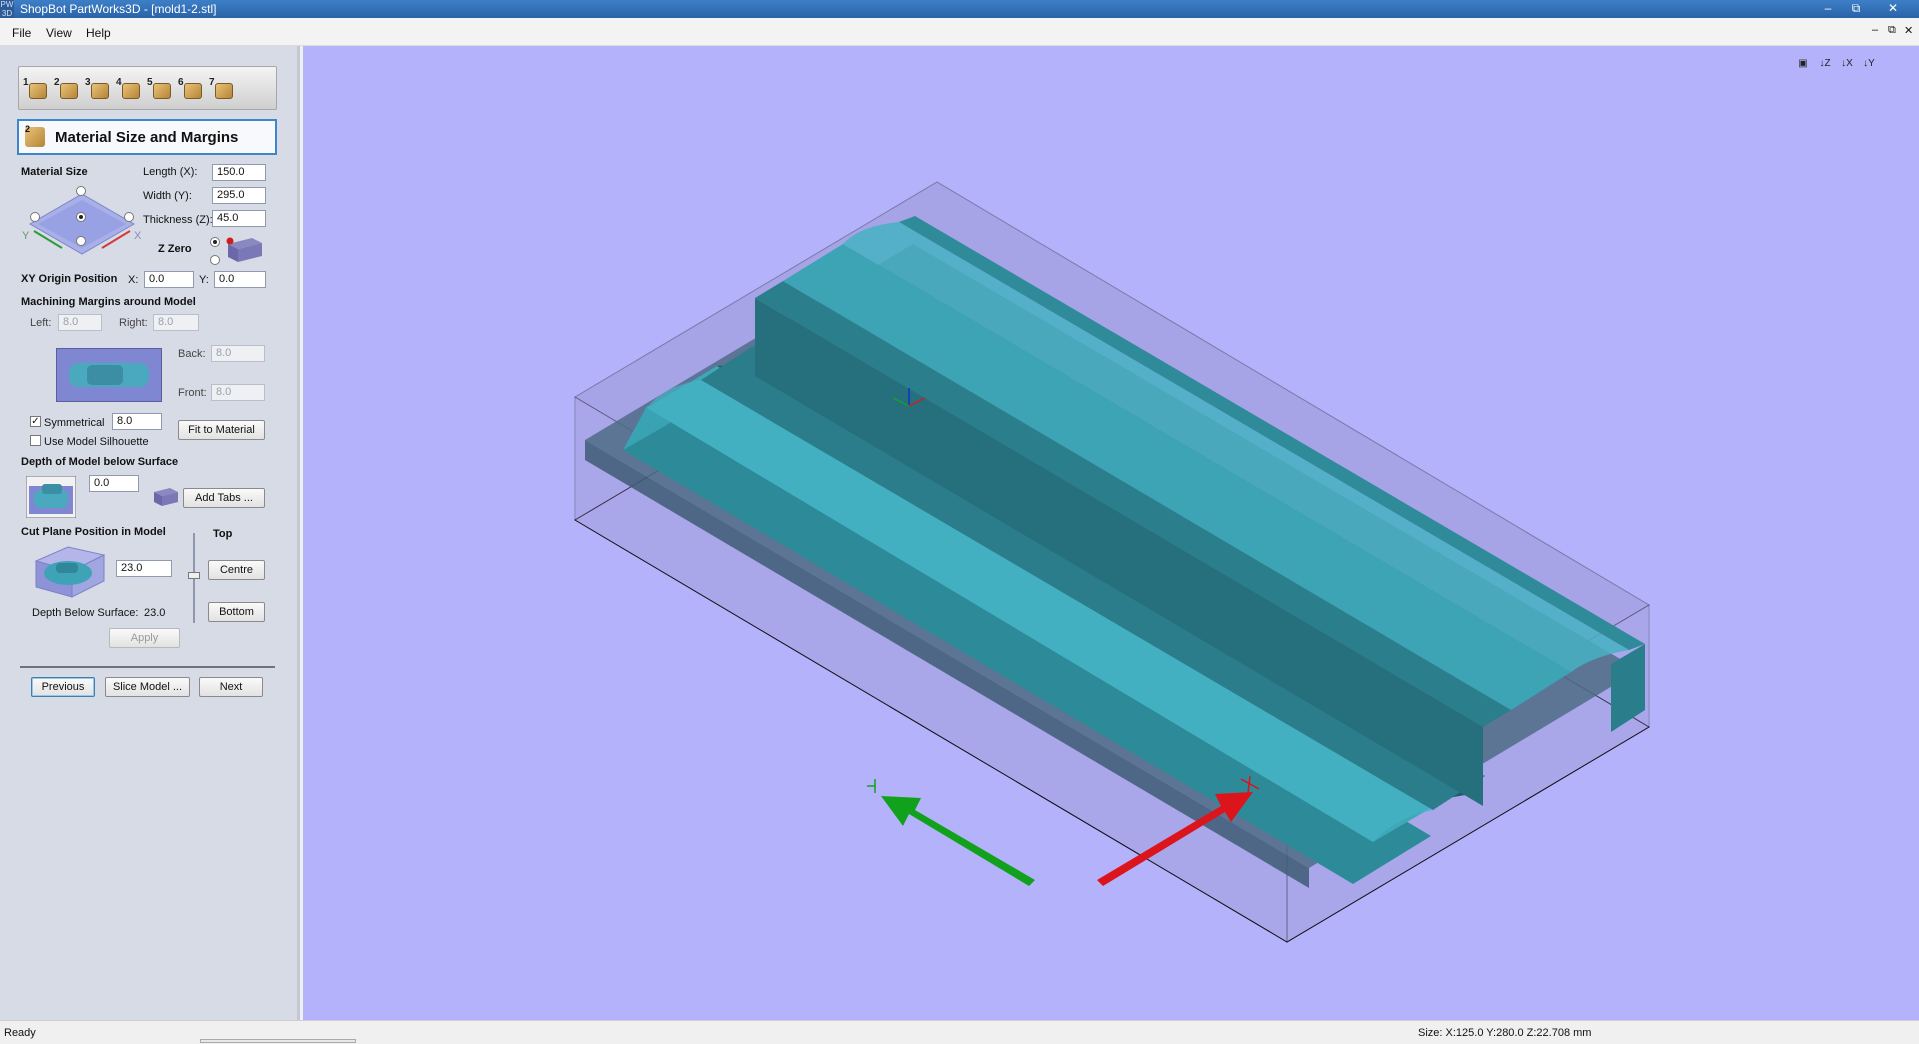  I want to click on margins-heading: Machining Margins around Model, so click(108, 302).